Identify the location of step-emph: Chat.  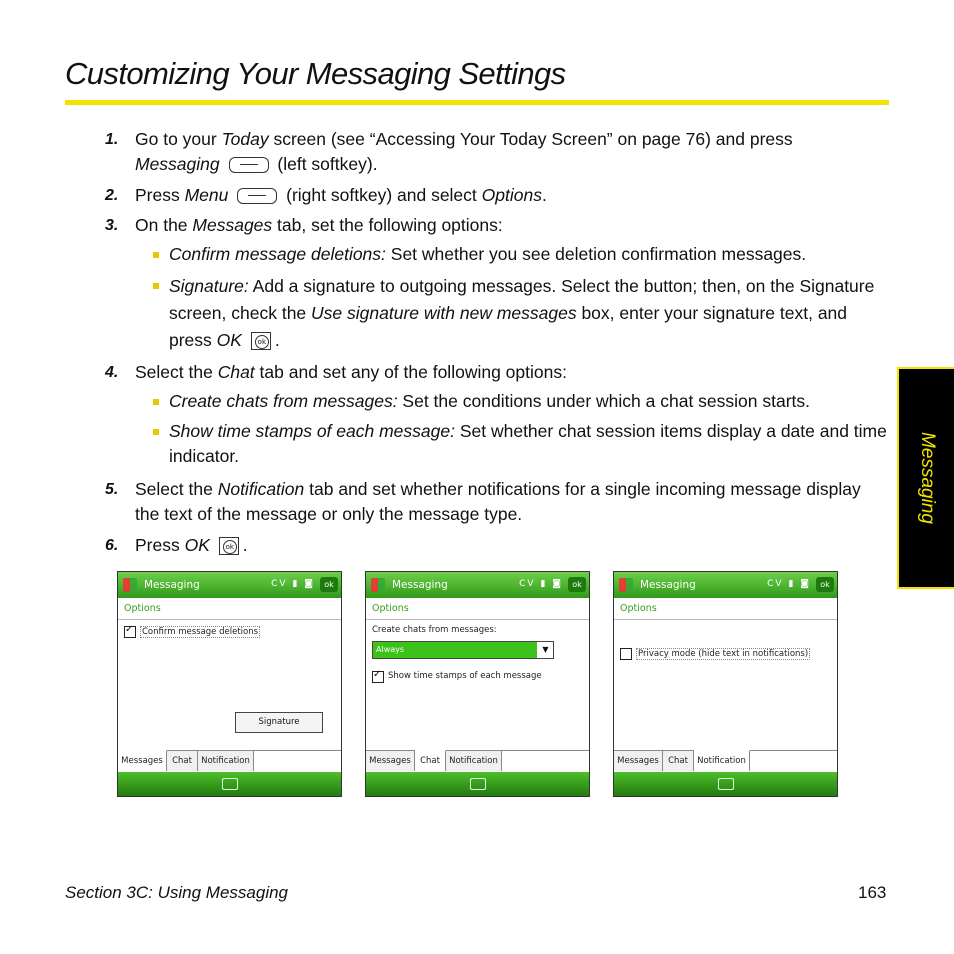
(236, 372).